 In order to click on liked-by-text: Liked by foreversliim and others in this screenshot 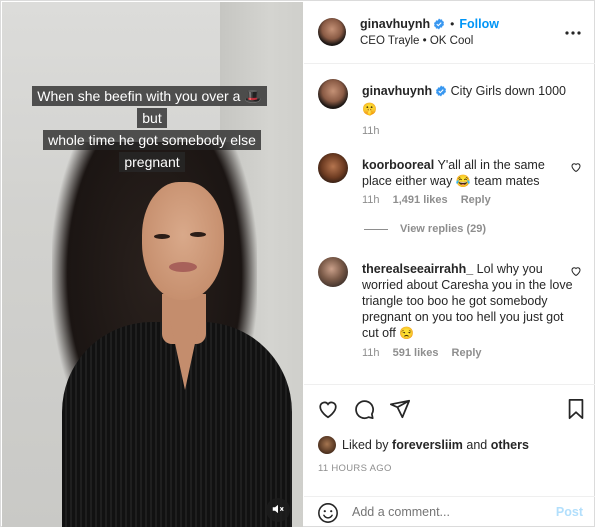, I will do `click(435, 445)`.